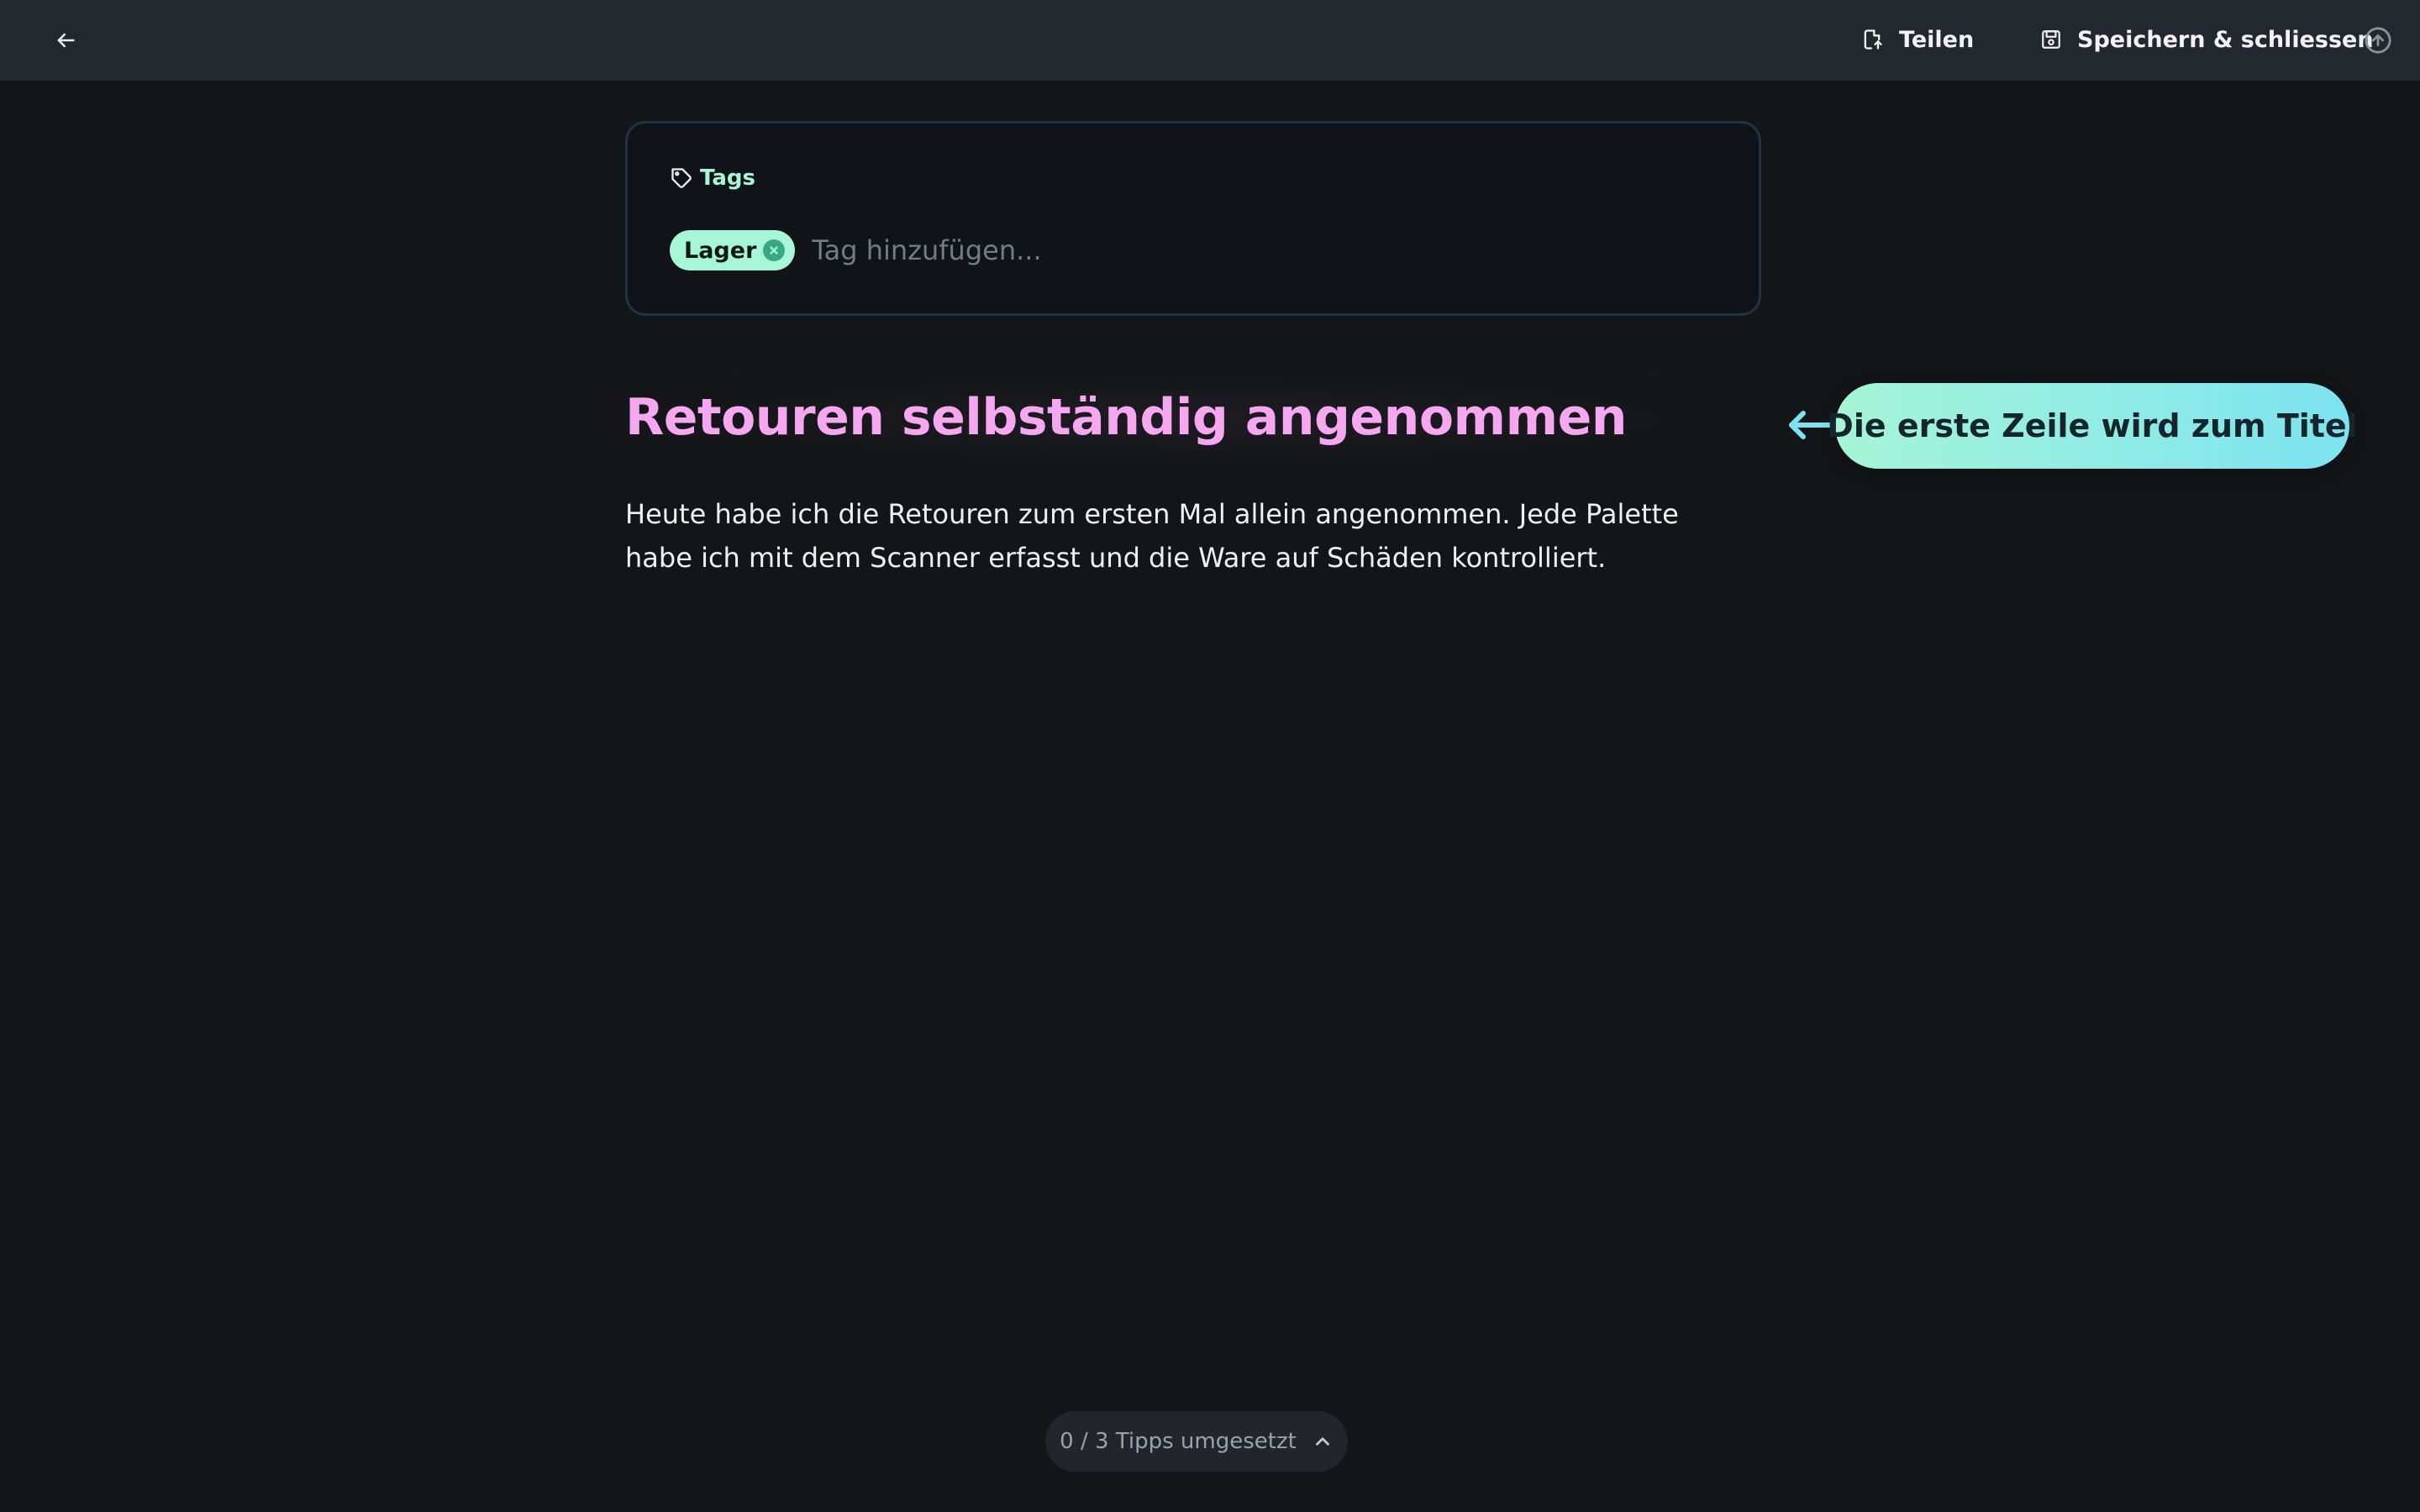  I want to click on title-hint-text: Die erste Zeile wird zum Titel, so click(2092, 425).